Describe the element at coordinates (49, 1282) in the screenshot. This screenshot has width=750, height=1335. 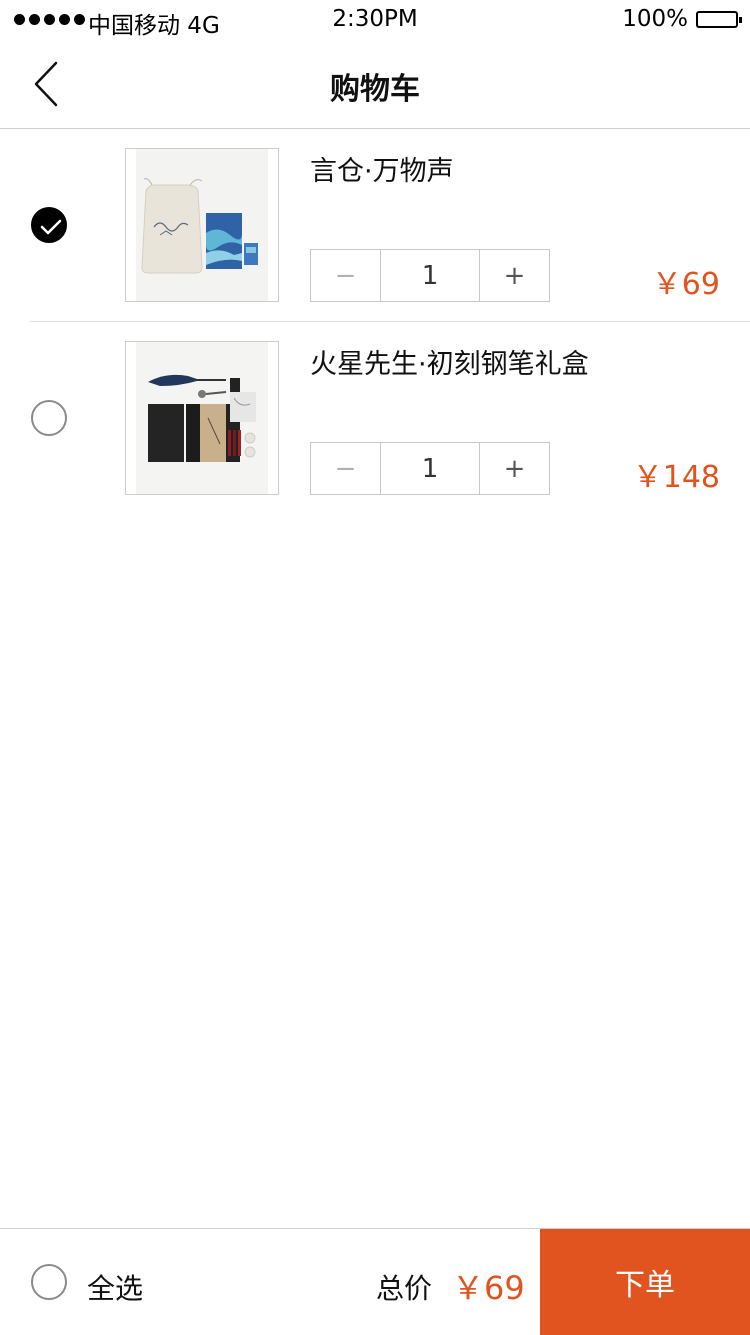
I see `select-all-checkbox` at that location.